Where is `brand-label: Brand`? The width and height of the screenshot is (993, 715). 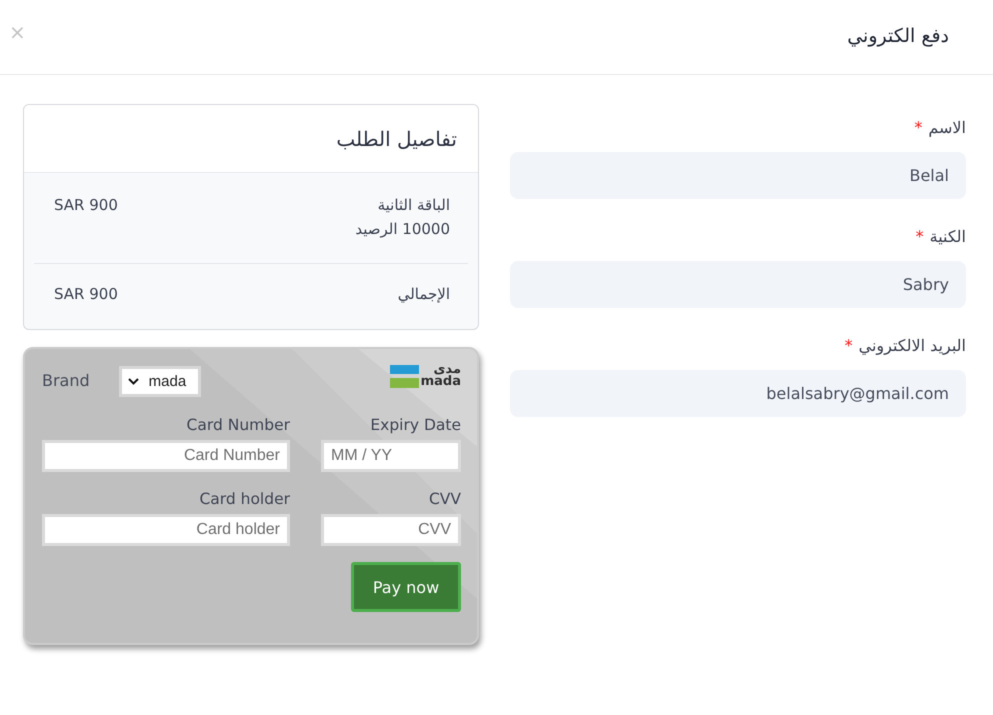 brand-label: Brand is located at coordinates (66, 381).